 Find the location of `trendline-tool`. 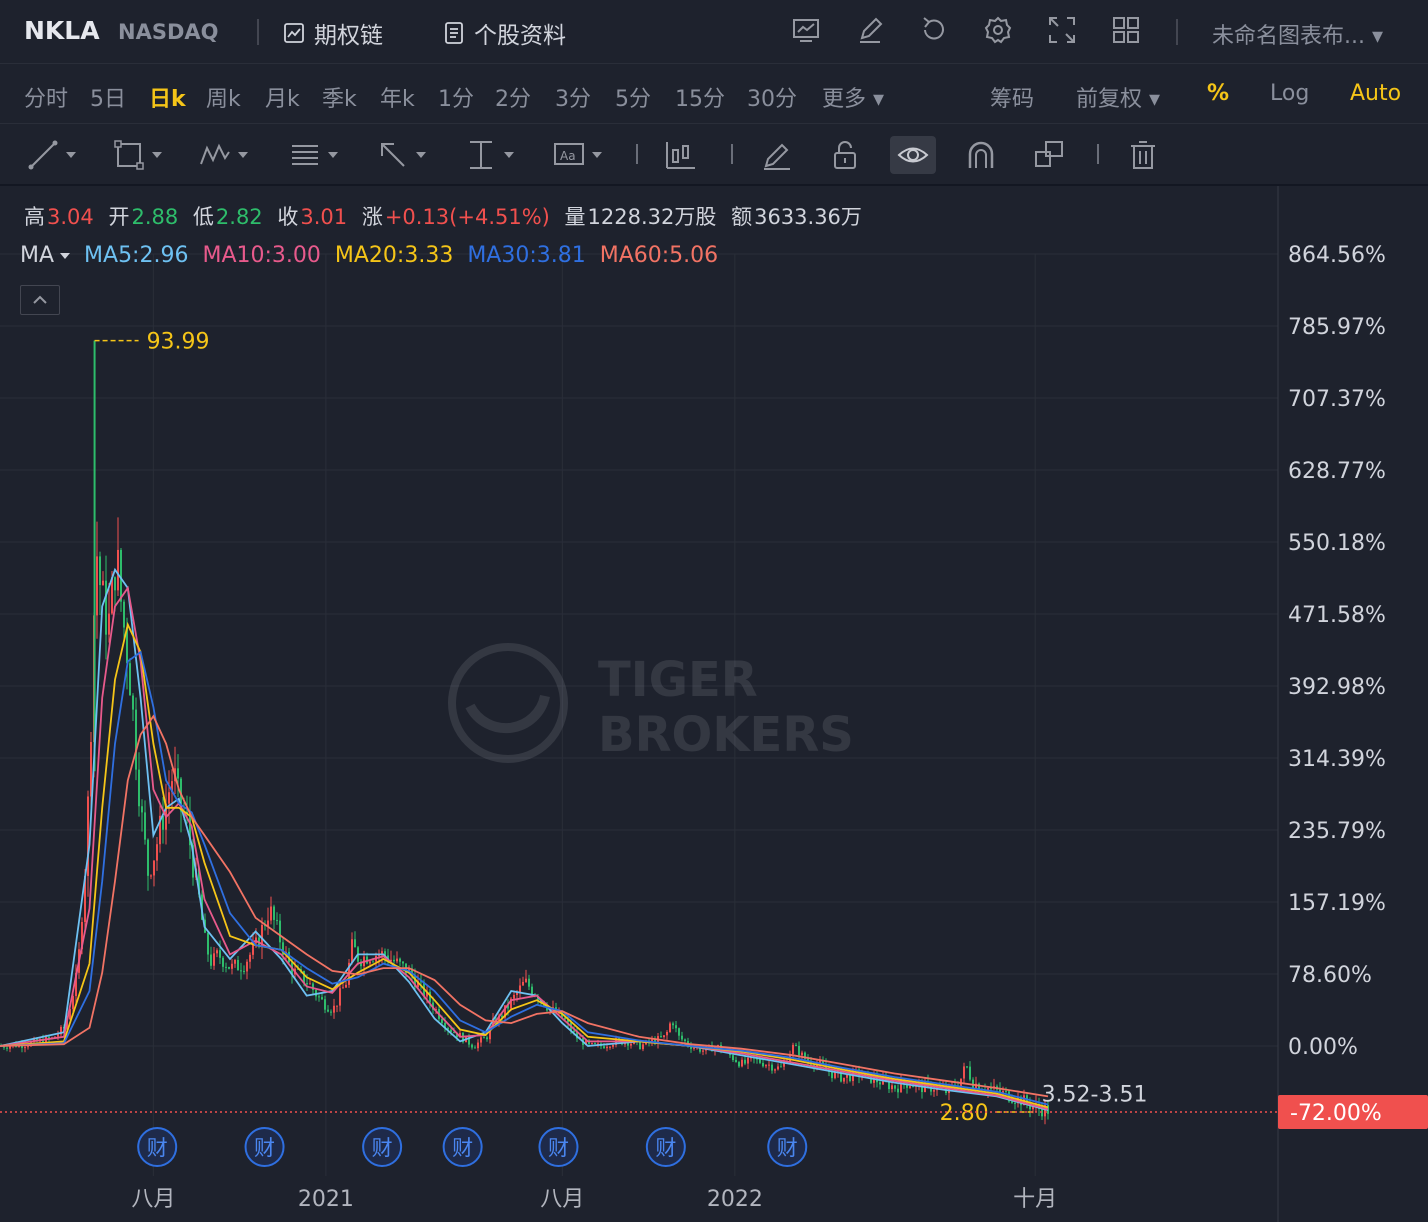

trendline-tool is located at coordinates (51, 155).